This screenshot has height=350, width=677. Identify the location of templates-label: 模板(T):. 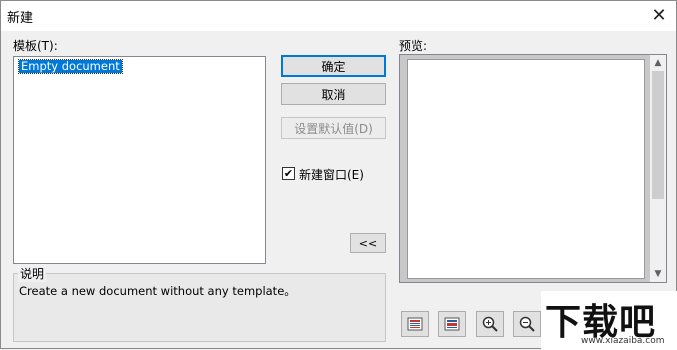
(35, 46).